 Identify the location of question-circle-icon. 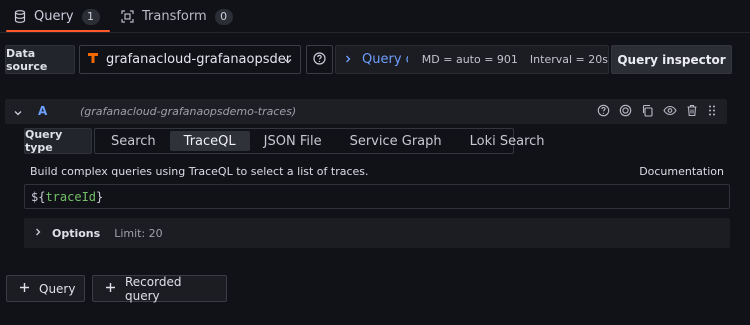
(319, 59).